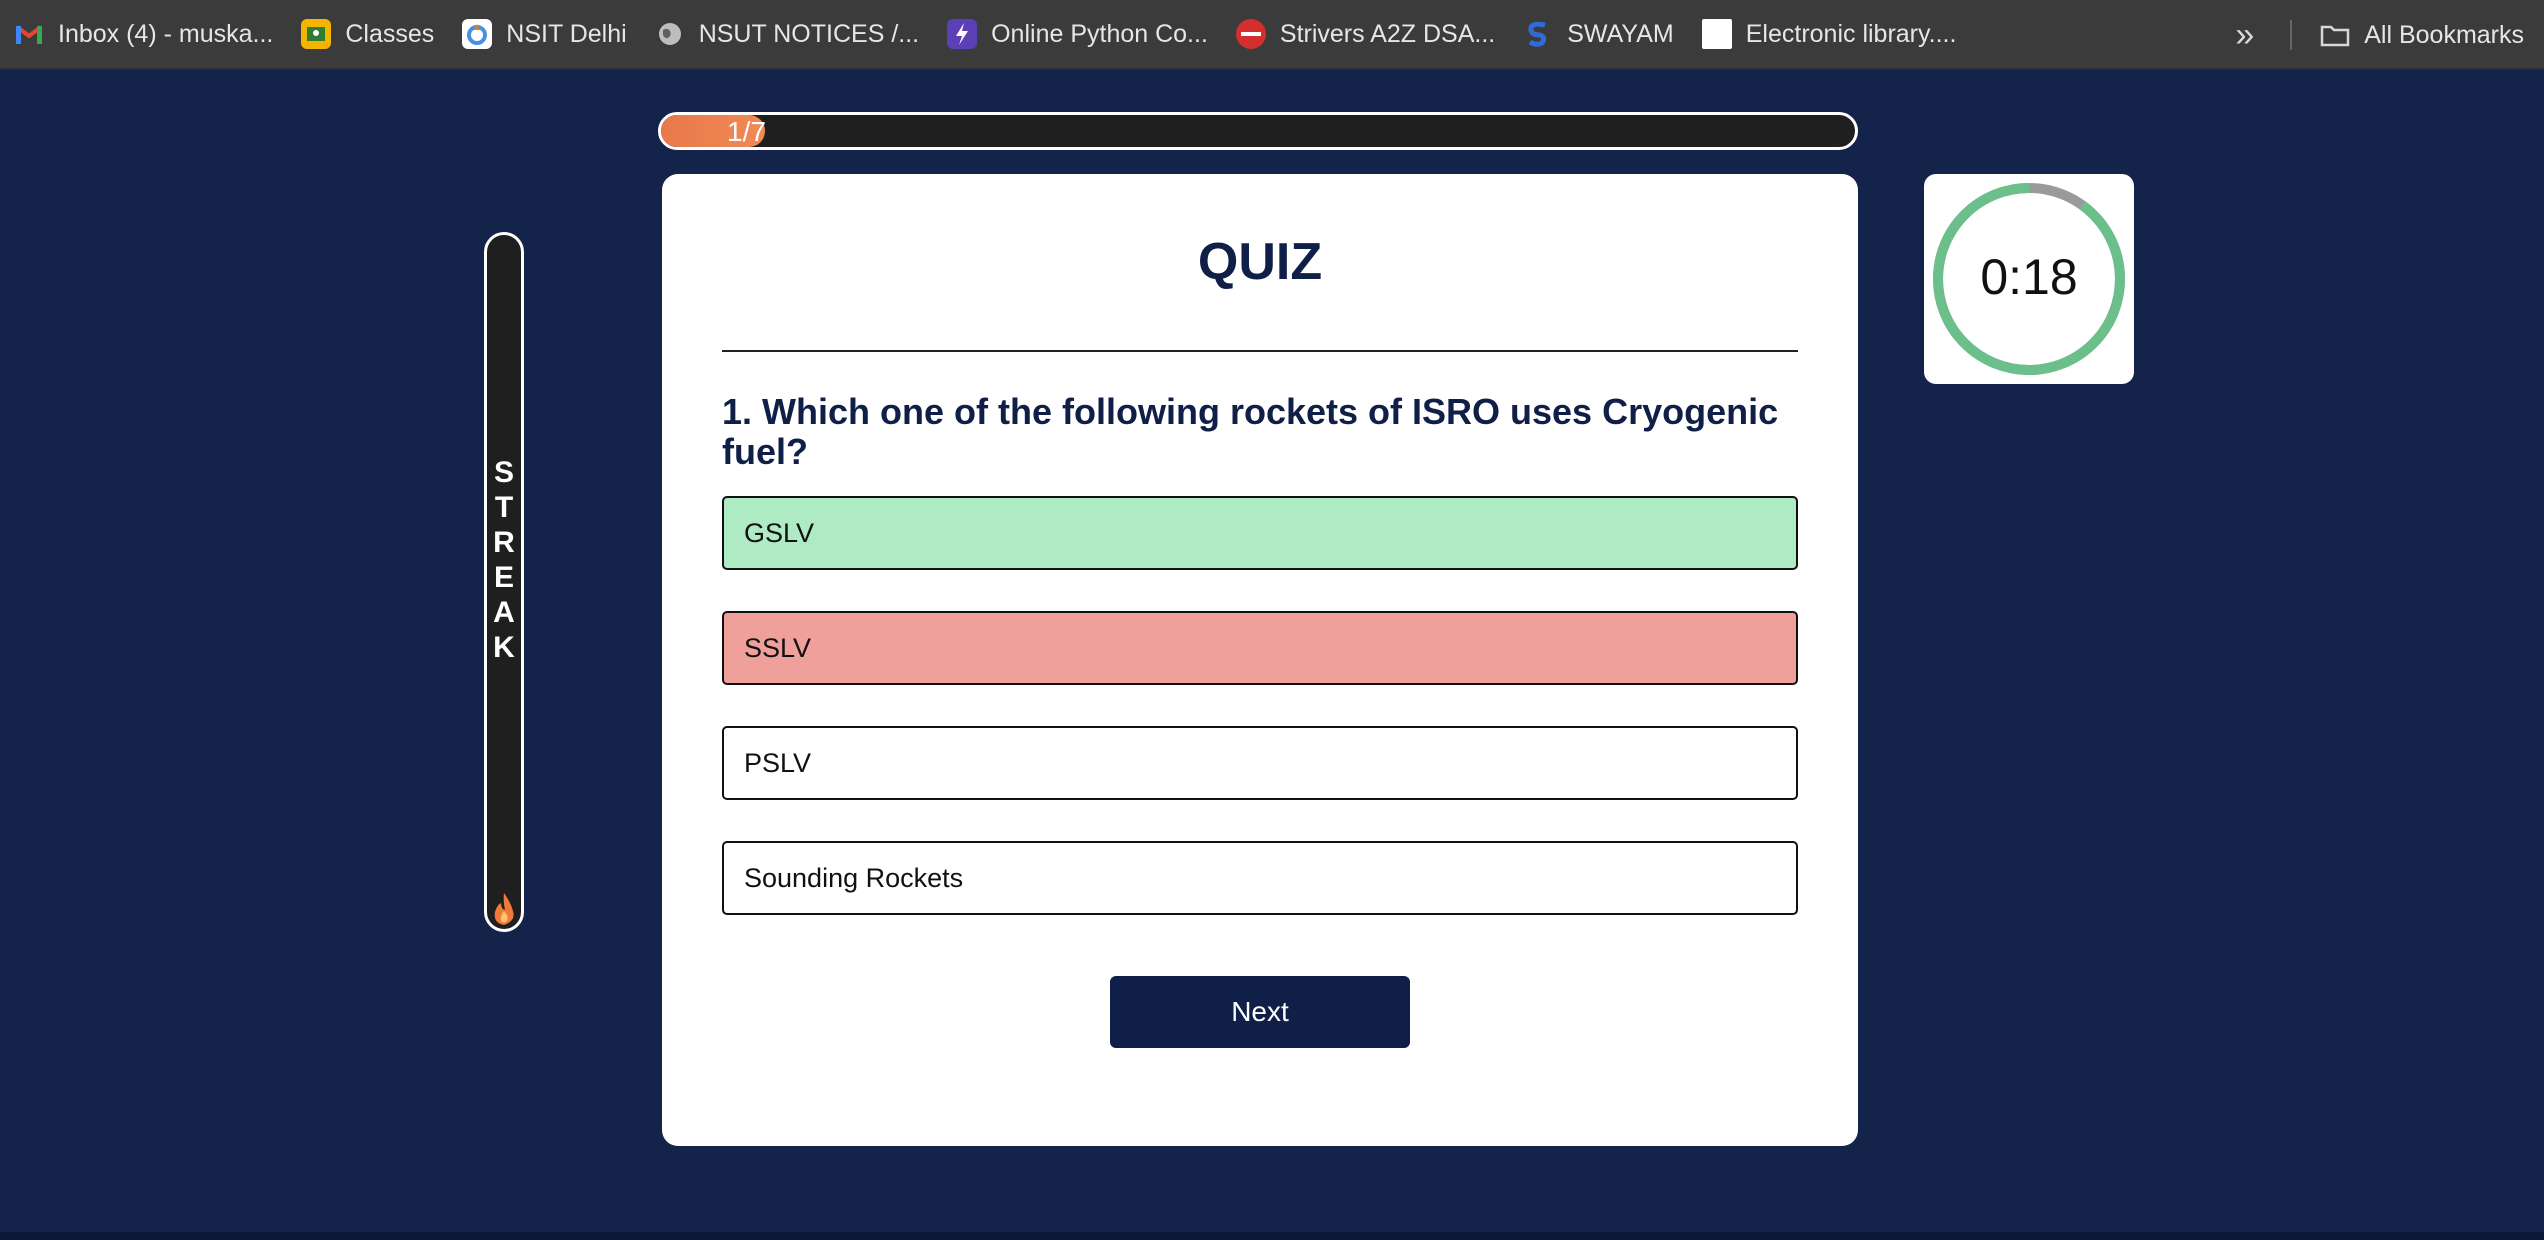 Image resolution: width=2544 pixels, height=1240 pixels. What do you see at coordinates (566, 33) in the screenshot?
I see `bookmark-label: NSIT Delhi` at bounding box center [566, 33].